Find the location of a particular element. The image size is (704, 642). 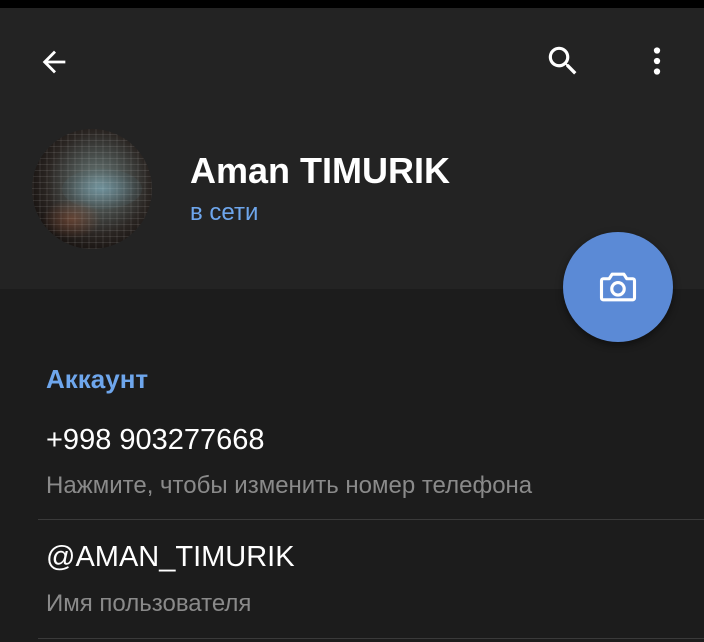

username-value: @AMAN_TIMURIK is located at coordinates (170, 557).